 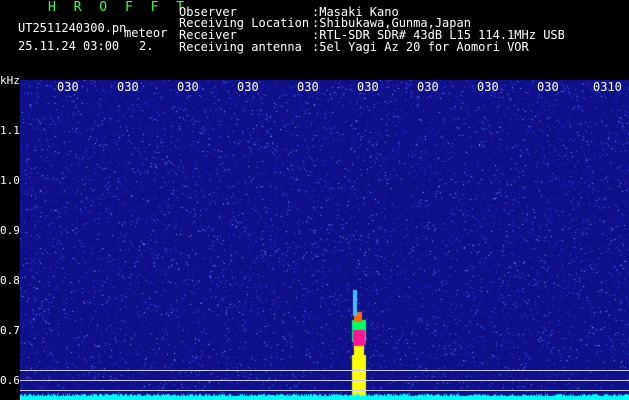 What do you see at coordinates (119, 7) in the screenshot?
I see `program-title: H R O F F T` at bounding box center [119, 7].